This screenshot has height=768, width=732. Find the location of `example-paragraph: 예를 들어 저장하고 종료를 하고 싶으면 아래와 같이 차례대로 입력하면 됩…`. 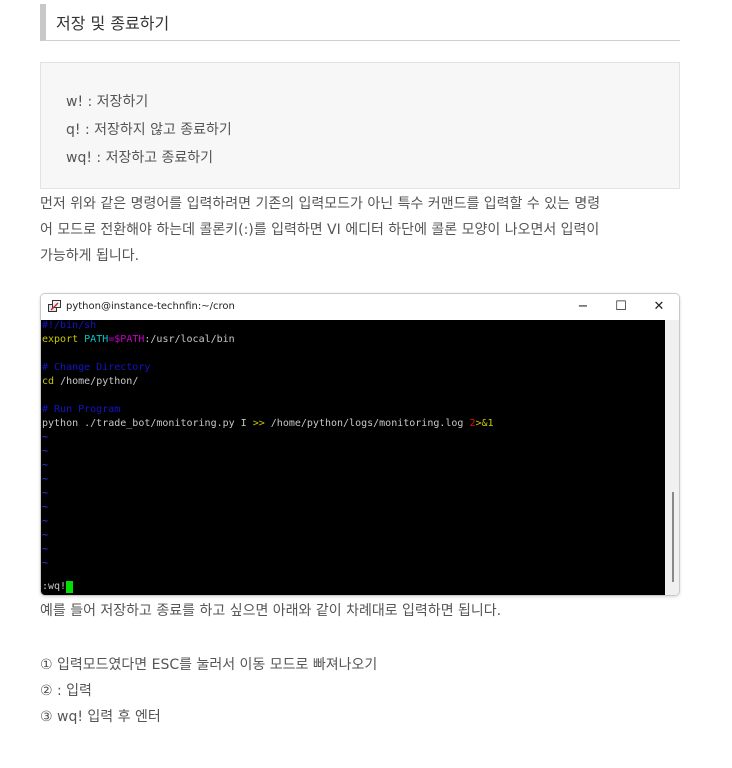

example-paragraph: 예를 들어 저장하고 종료를 하고 싶으면 아래와 같이 차례대로 입력하면 됩… is located at coordinates (271, 611).